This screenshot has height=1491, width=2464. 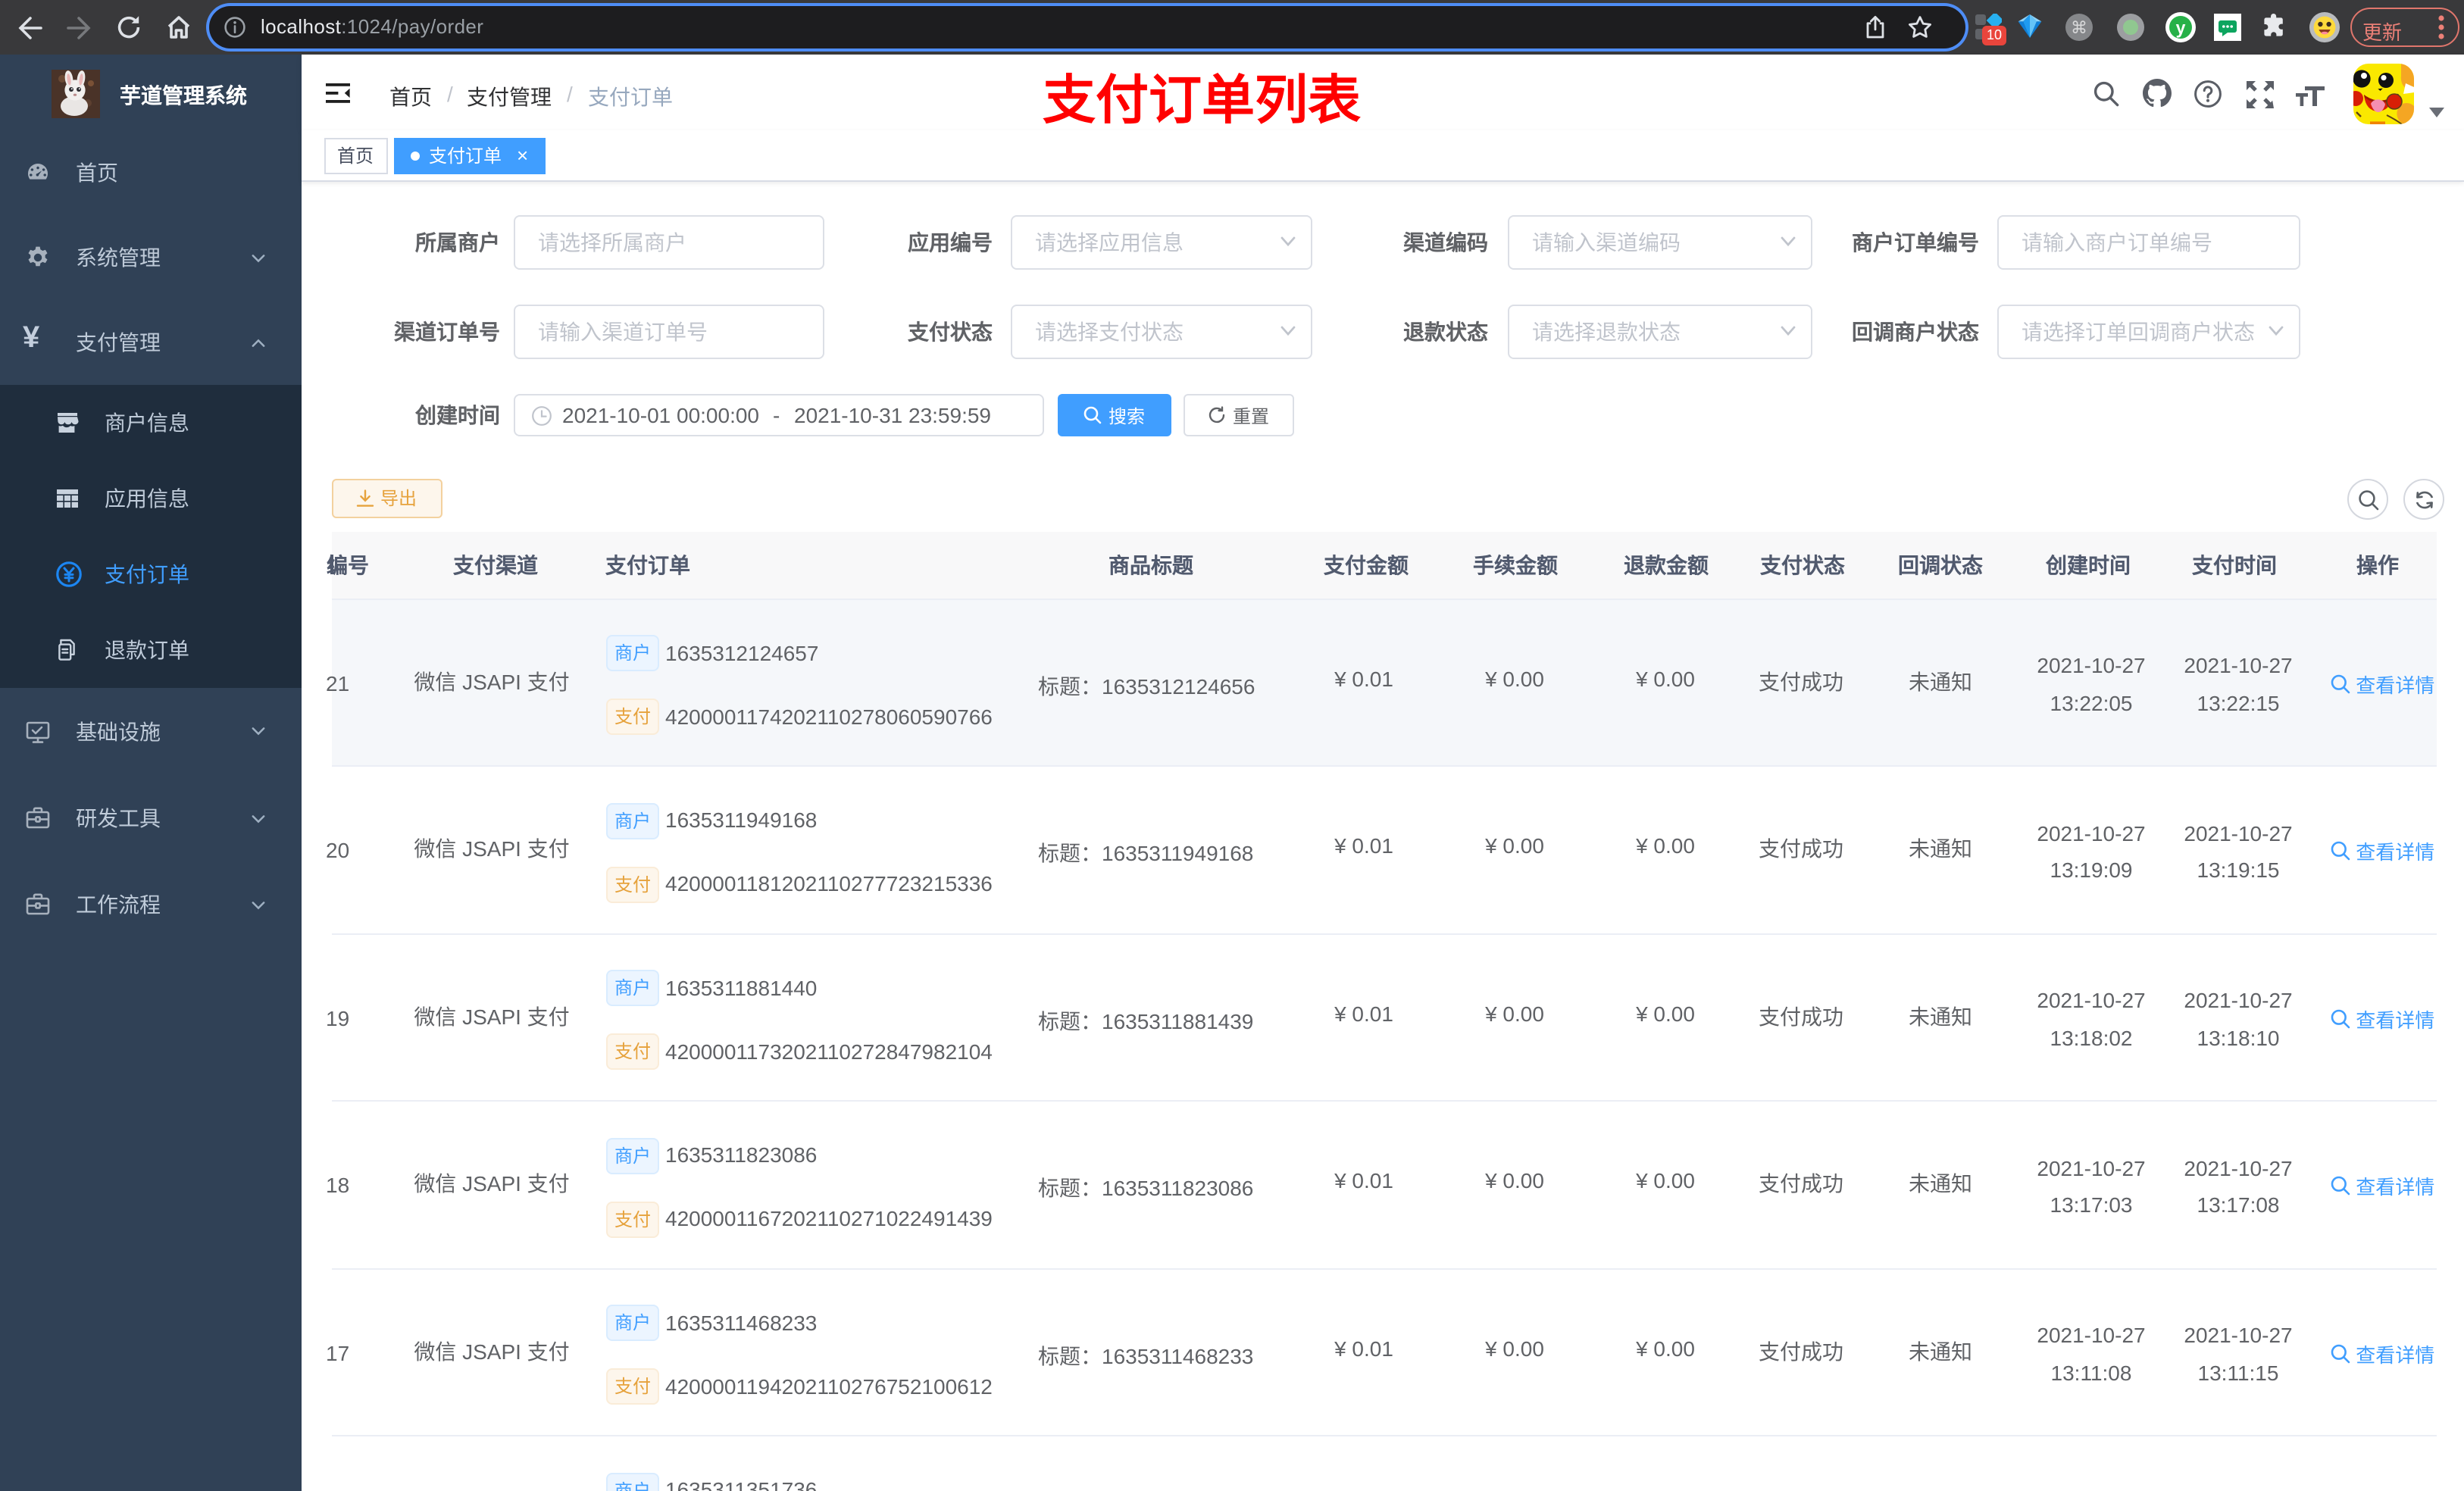 What do you see at coordinates (2181, 27) in the screenshot?
I see `svg-text: y` at bounding box center [2181, 27].